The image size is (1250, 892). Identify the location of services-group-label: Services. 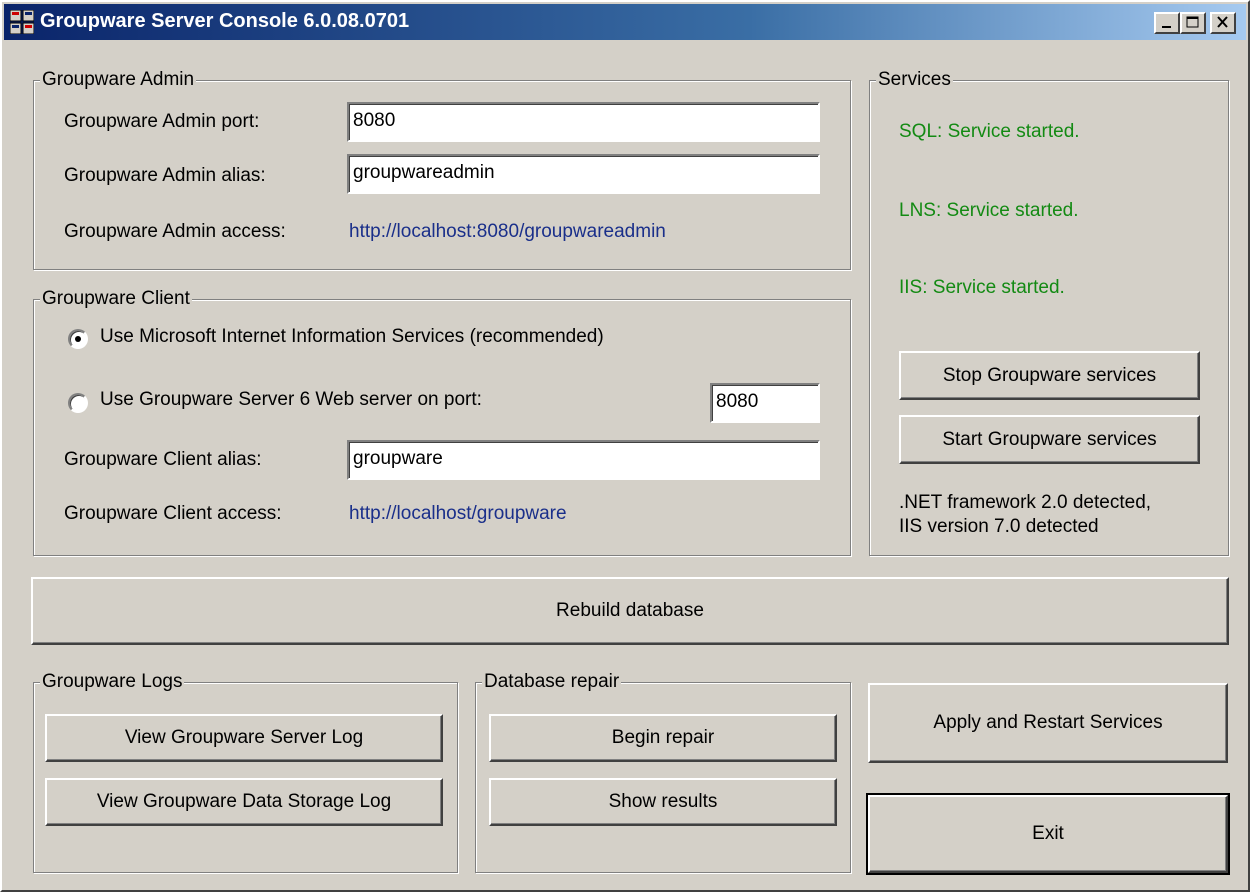
(914, 80).